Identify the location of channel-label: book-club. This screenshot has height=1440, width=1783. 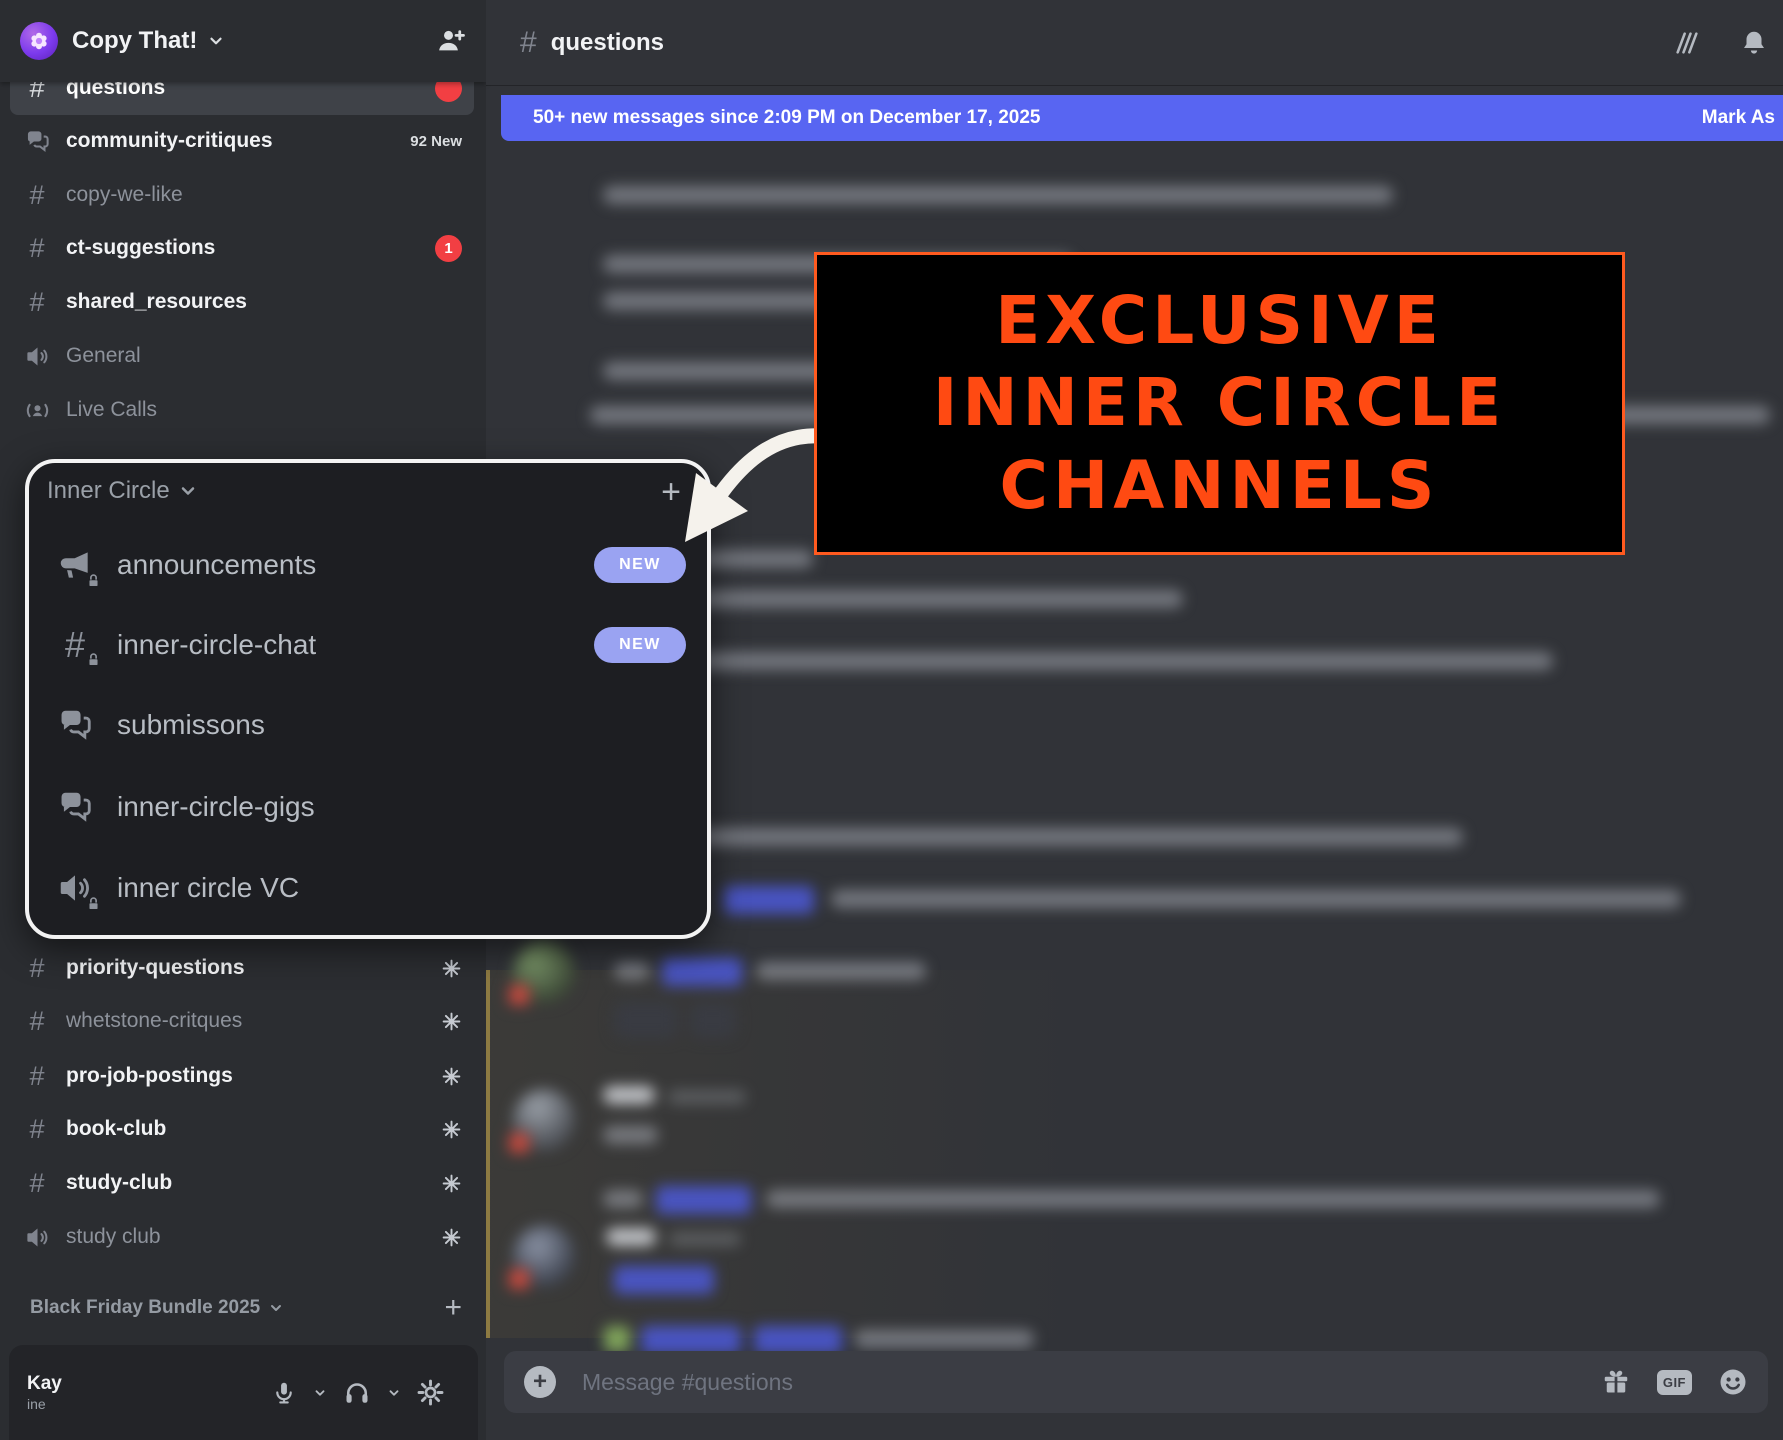
(116, 1128).